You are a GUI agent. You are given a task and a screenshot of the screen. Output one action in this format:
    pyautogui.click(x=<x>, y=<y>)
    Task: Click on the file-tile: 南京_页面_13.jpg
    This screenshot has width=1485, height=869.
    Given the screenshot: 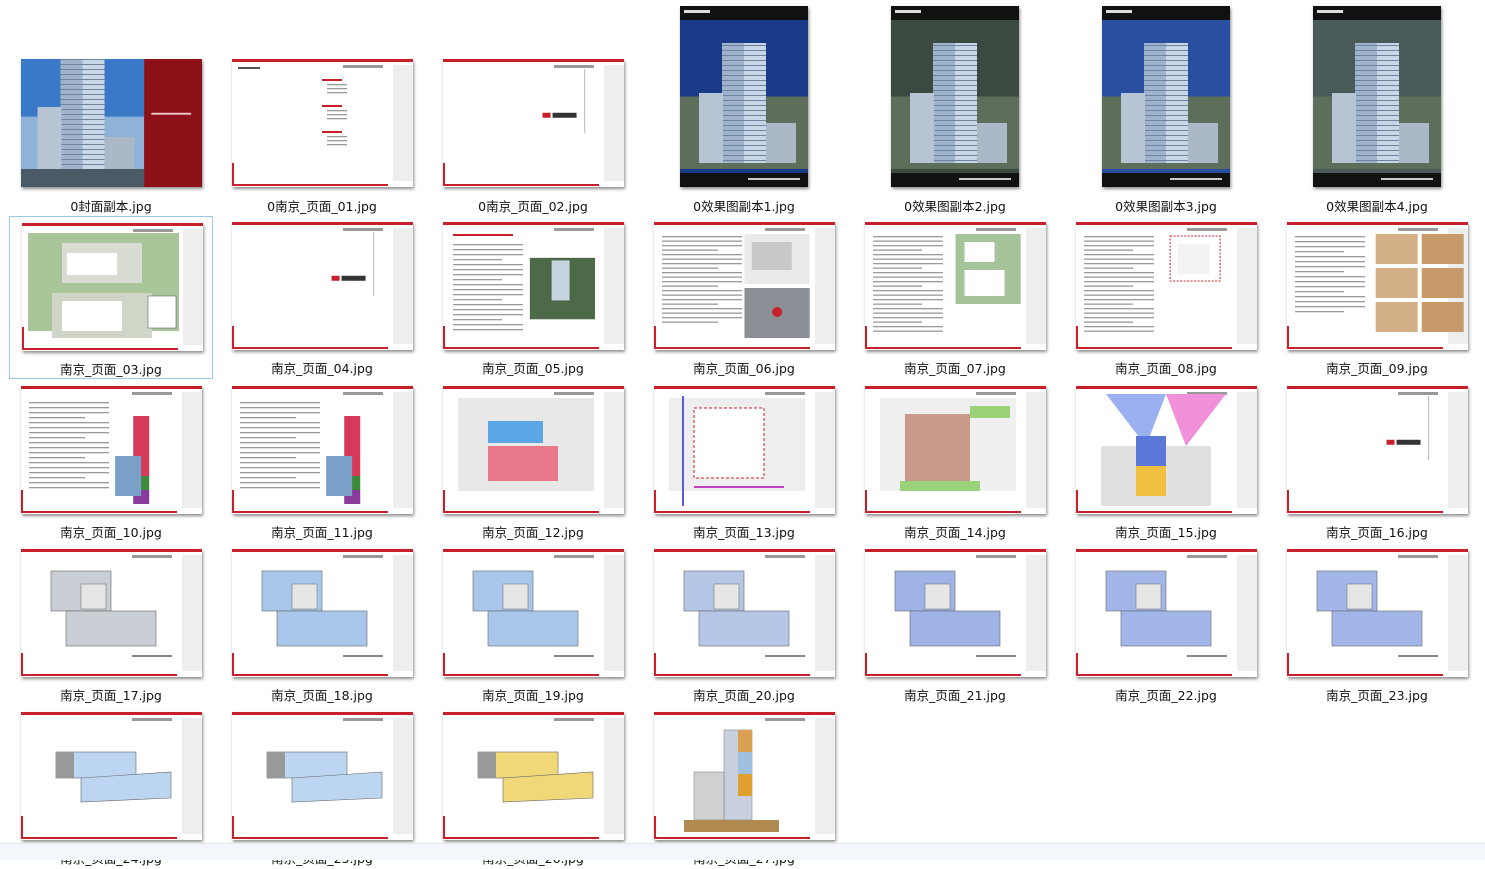 What is the action you would take?
    pyautogui.click(x=744, y=461)
    